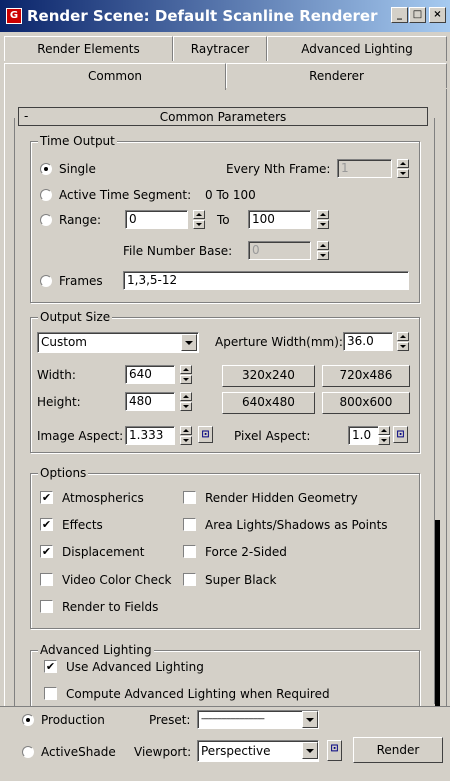 Image resolution: width=450 pixels, height=781 pixels. Describe the element at coordinates (81, 281) in the screenshot. I see `frames-label: Frames` at that location.